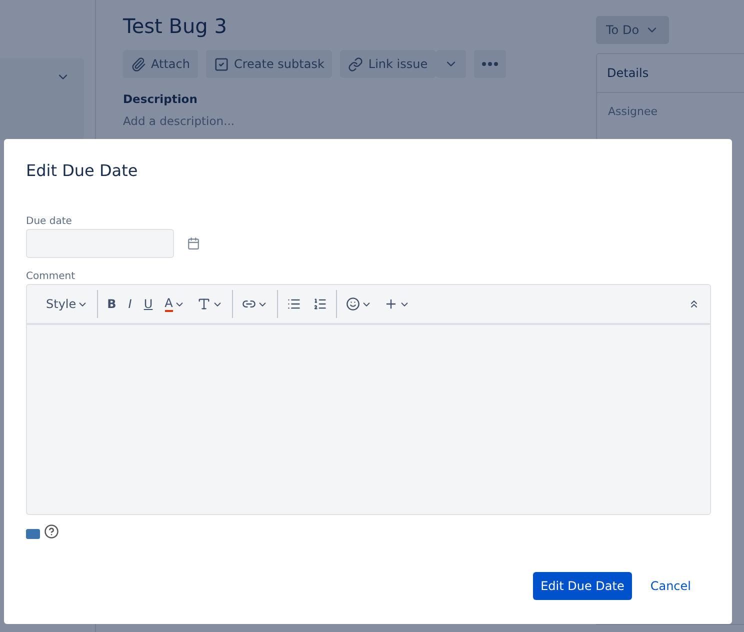 This screenshot has width=744, height=632. What do you see at coordinates (33, 534) in the screenshot?
I see `text-mode-icon` at bounding box center [33, 534].